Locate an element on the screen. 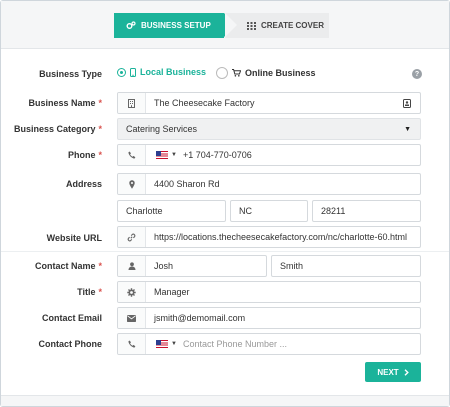 The image size is (450, 407). step-business-setup: BUSINESS SETUP is located at coordinates (175, 25).